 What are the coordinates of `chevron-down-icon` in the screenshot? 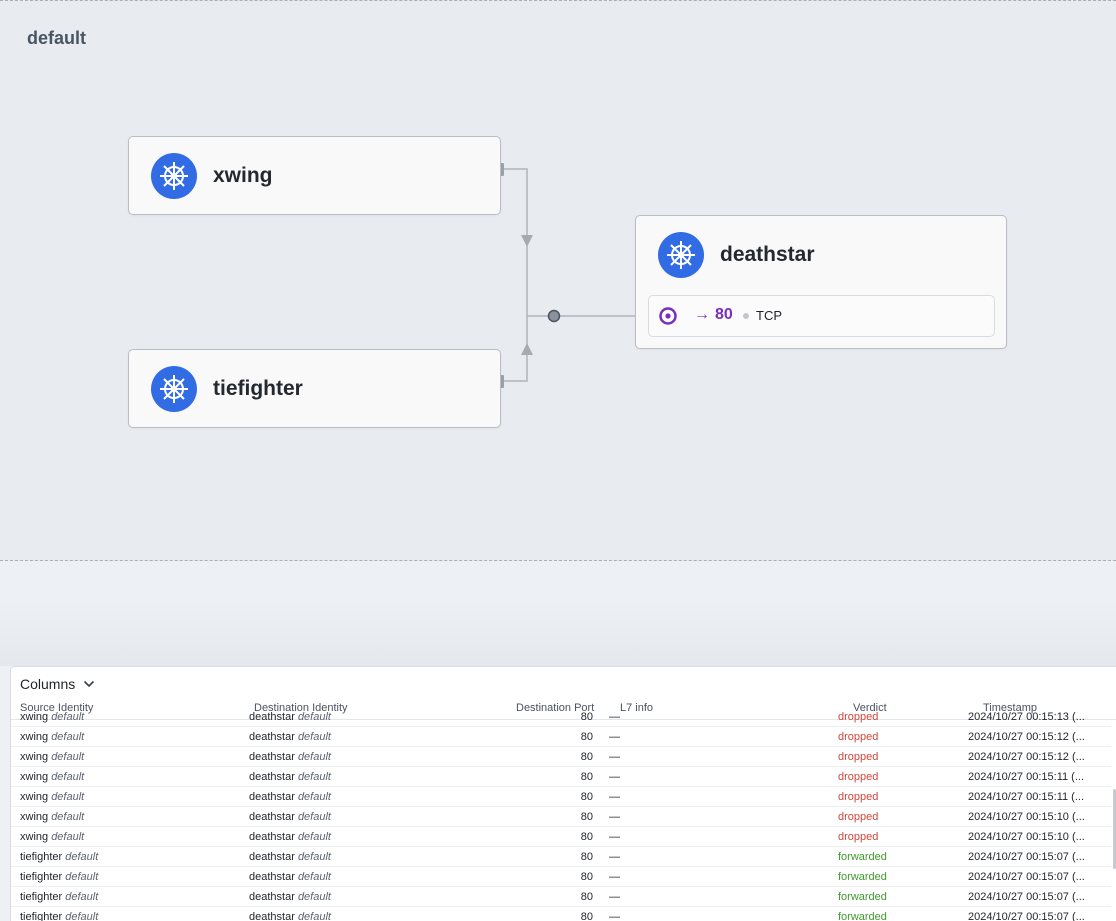 It's located at (89, 684).